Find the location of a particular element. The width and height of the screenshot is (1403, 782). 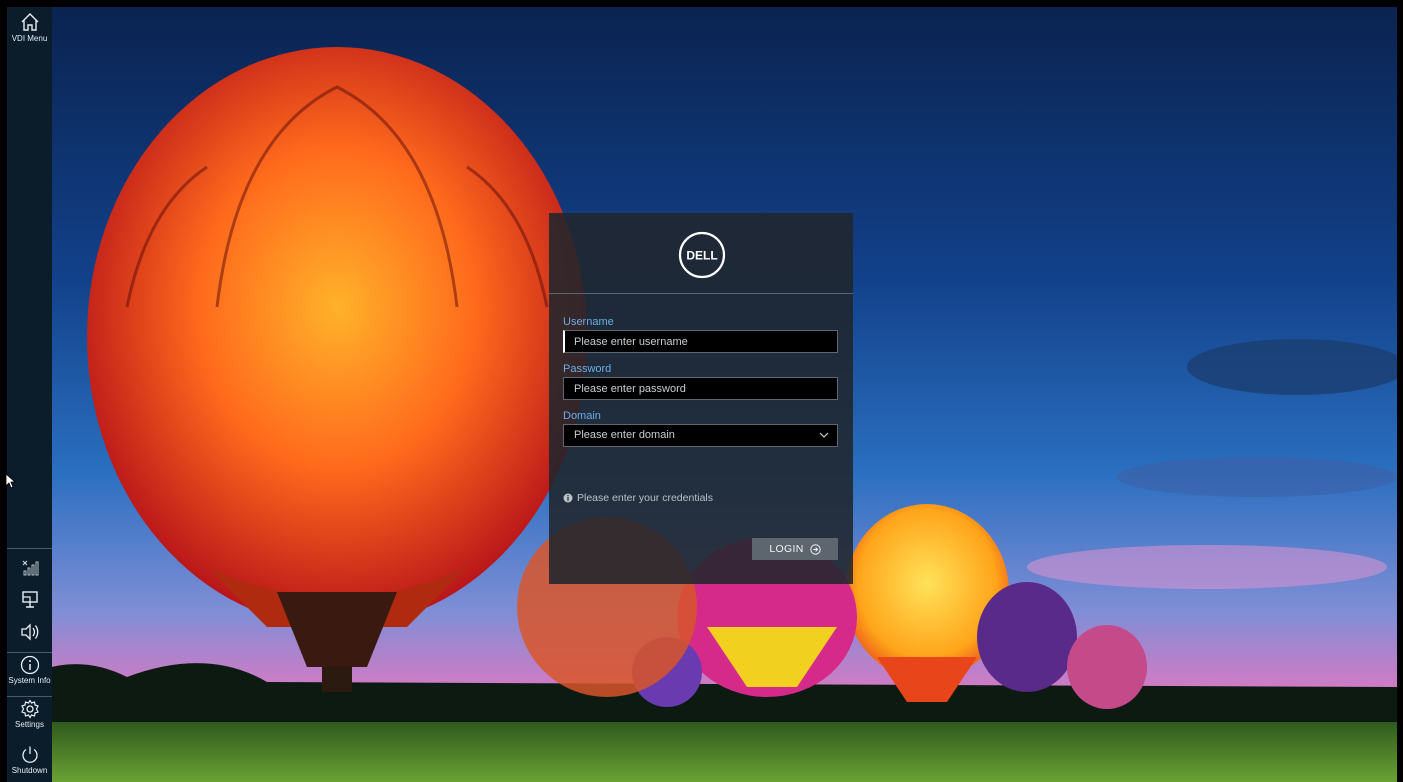

login-button-label: LOGIN is located at coordinates (786, 549).